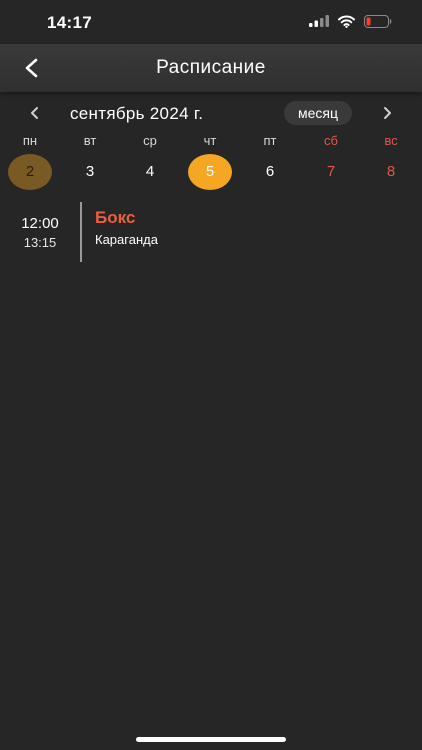 The width and height of the screenshot is (422, 750). What do you see at coordinates (270, 172) in the screenshot?
I see `day-cell: 6` at bounding box center [270, 172].